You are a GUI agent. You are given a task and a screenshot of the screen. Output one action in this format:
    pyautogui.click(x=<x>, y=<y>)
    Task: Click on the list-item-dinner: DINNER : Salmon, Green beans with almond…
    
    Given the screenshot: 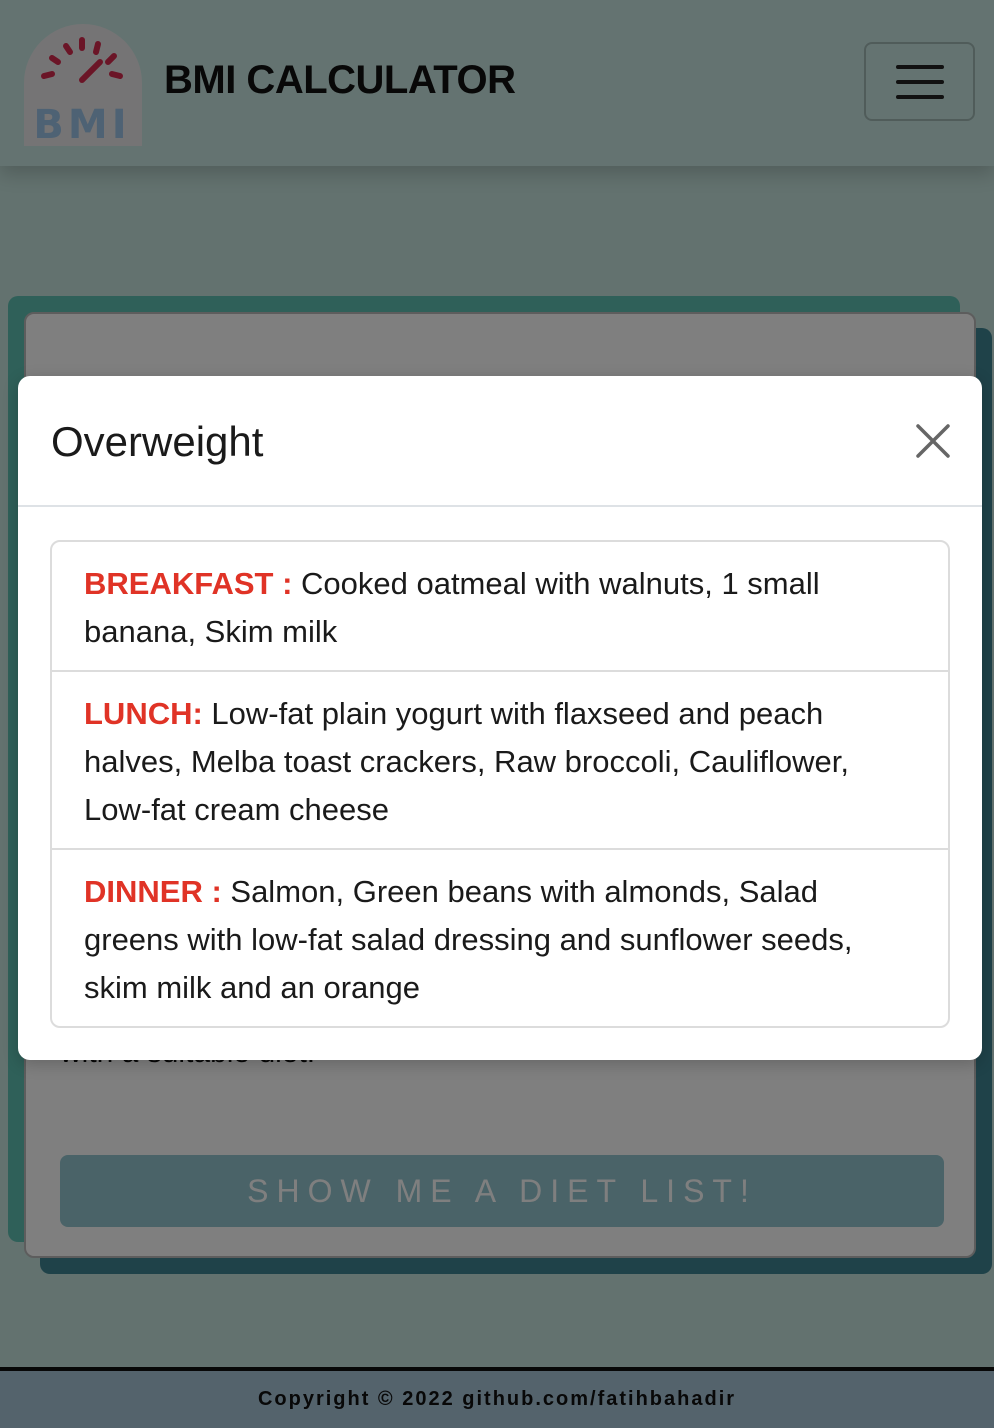 What is the action you would take?
    pyautogui.click(x=500, y=938)
    